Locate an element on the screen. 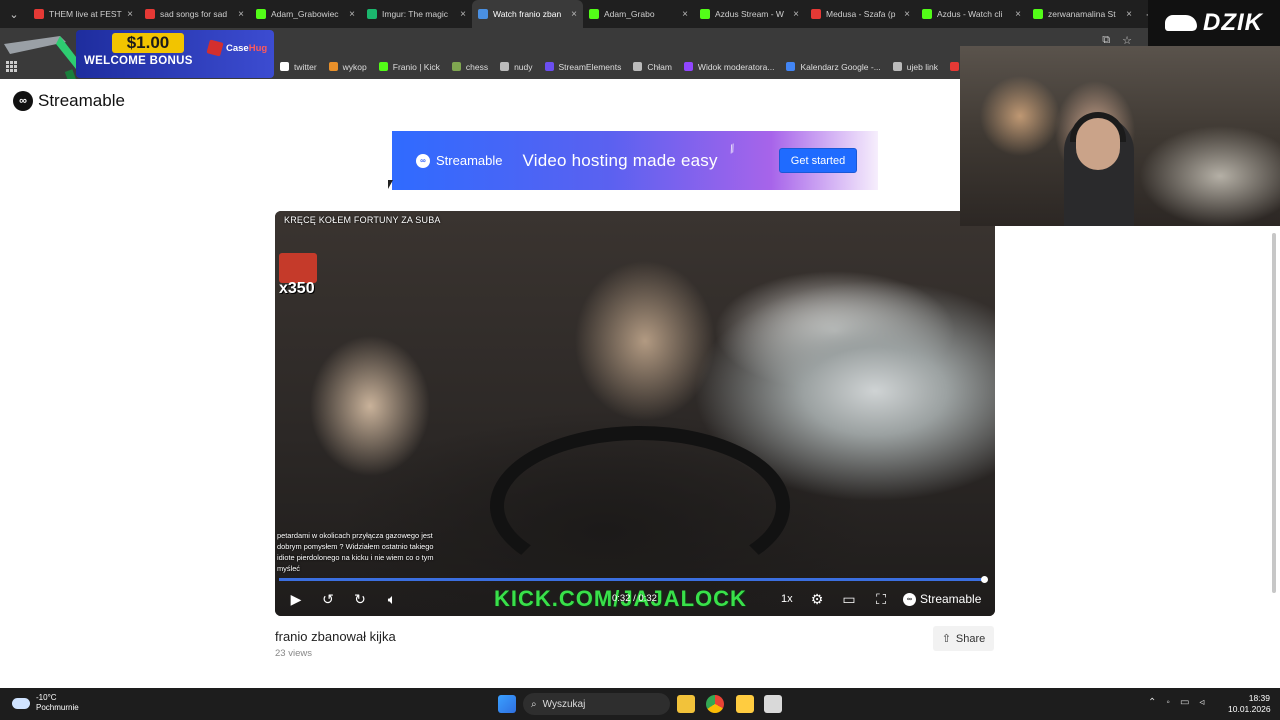 This screenshot has height=720, width=1280. play-icon: ▶ is located at coordinates (296, 599).